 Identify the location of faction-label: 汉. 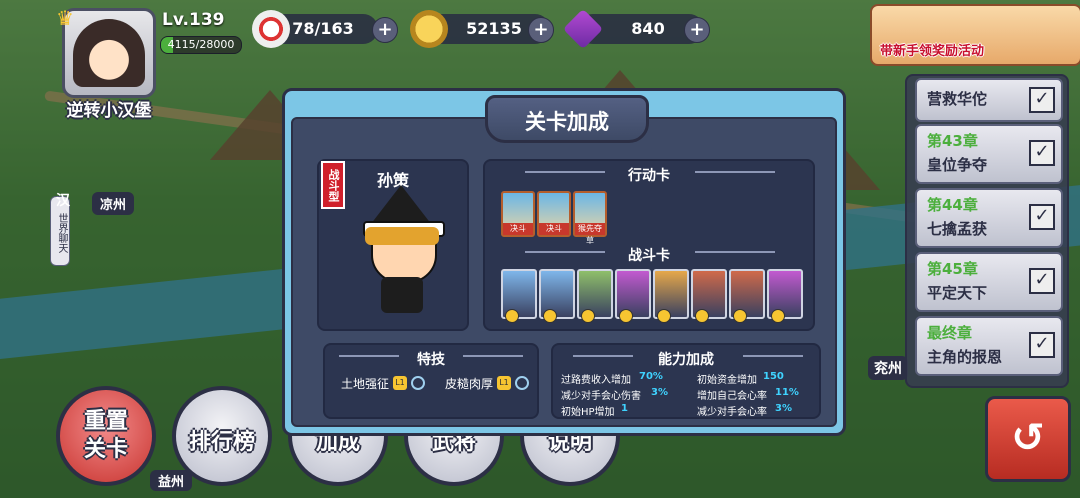
(63, 201).